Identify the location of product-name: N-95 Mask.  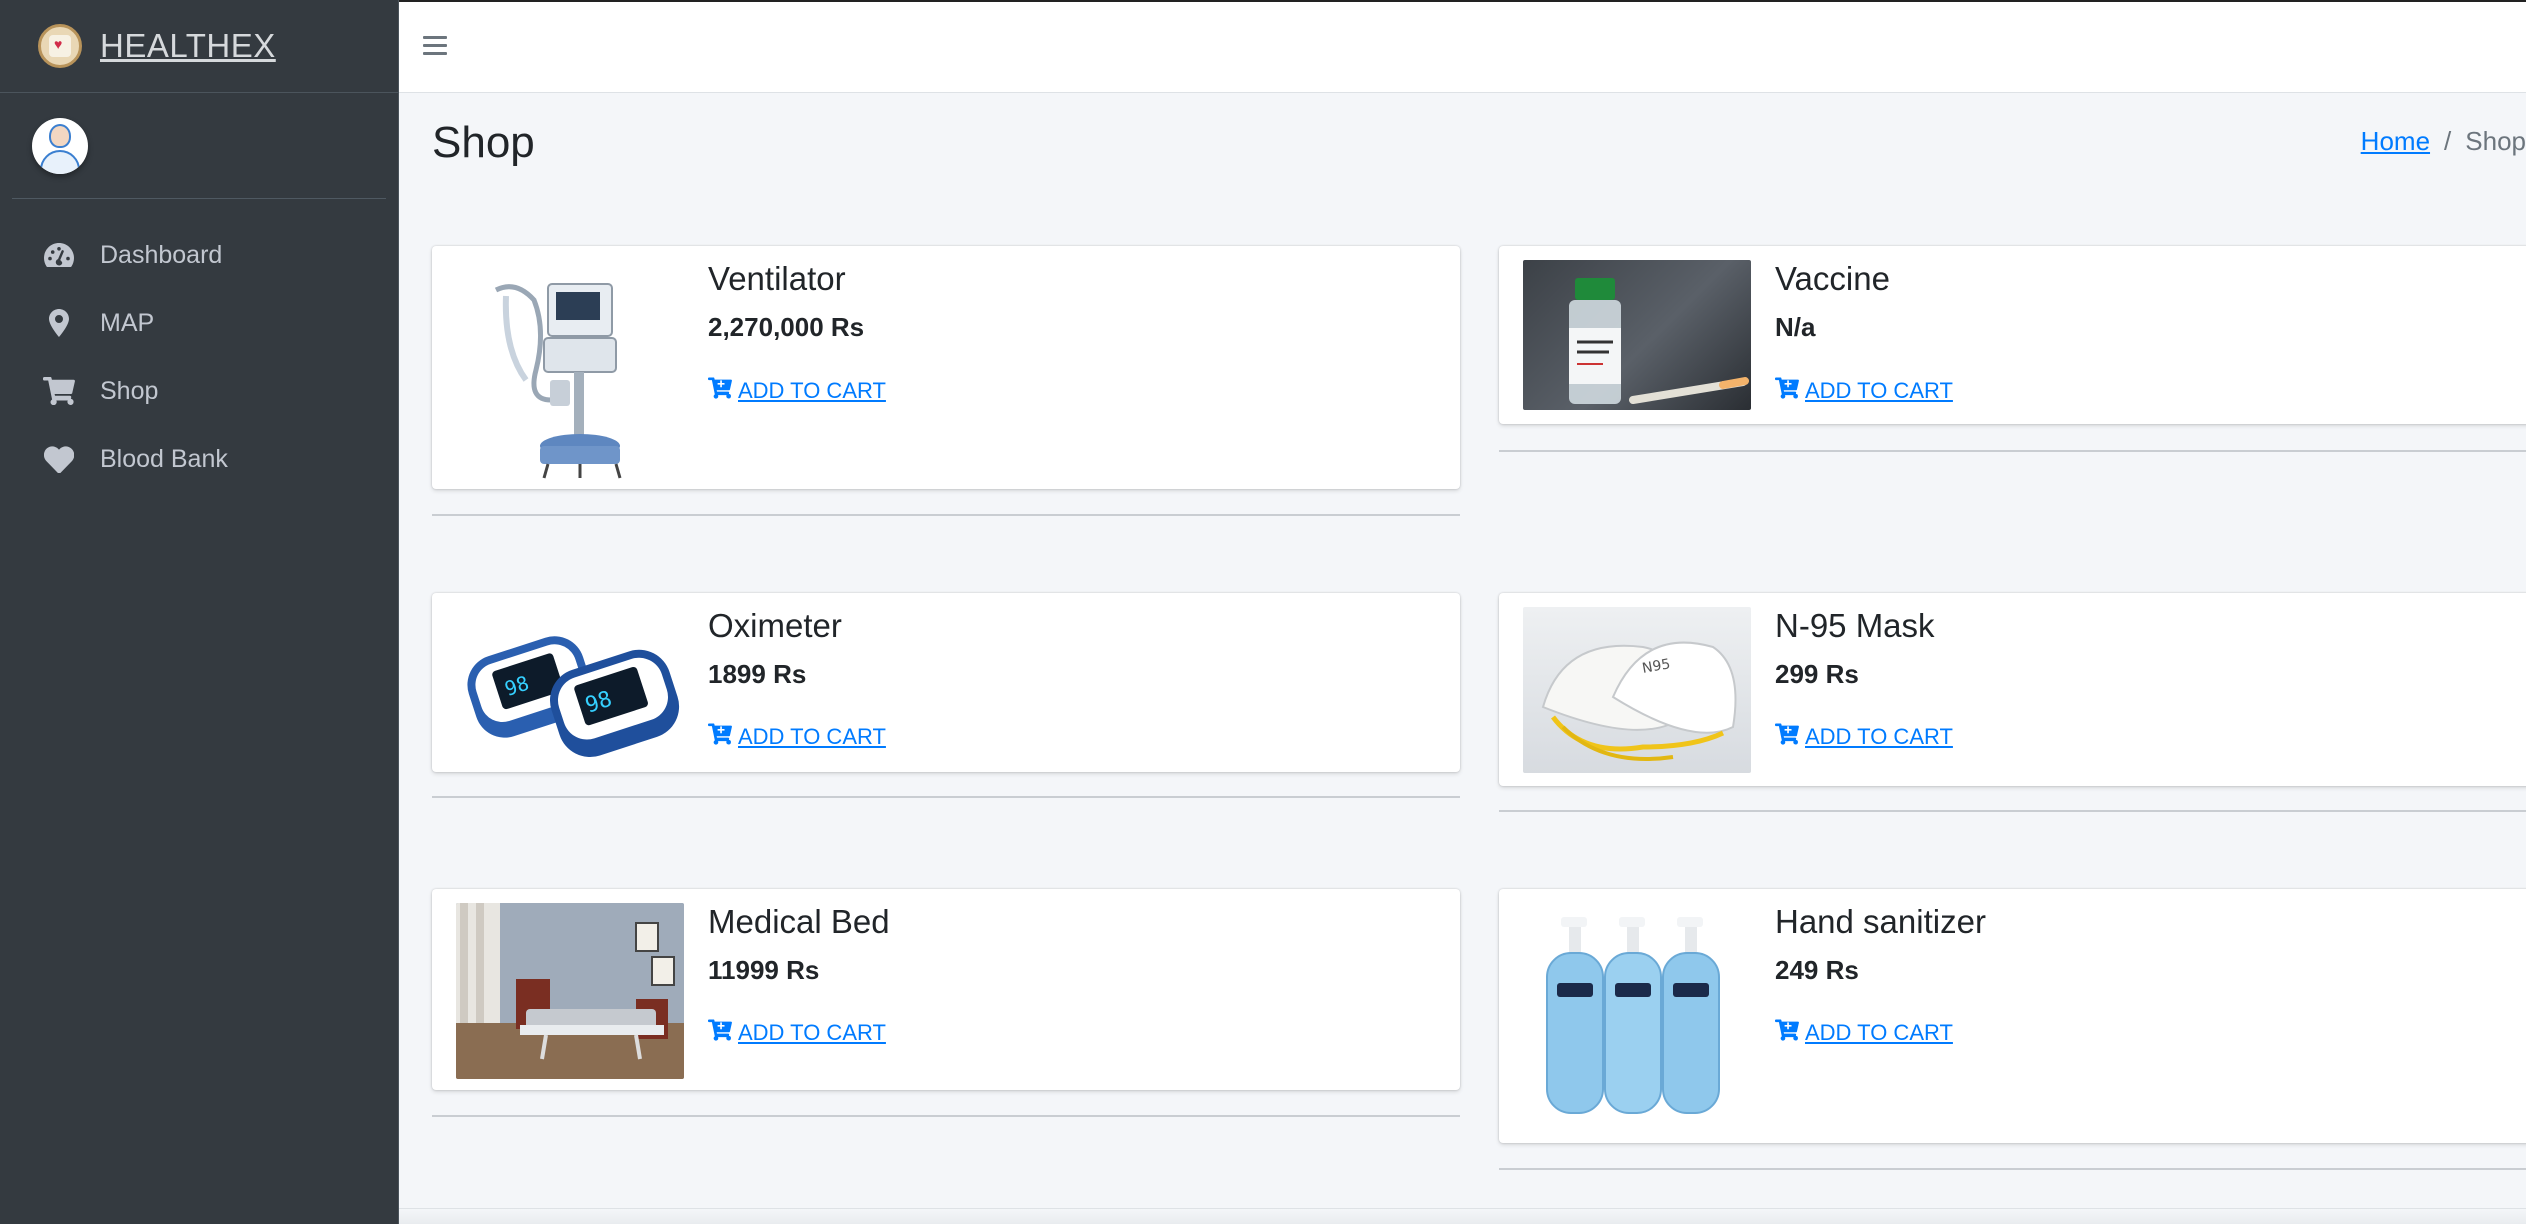
(1855, 625).